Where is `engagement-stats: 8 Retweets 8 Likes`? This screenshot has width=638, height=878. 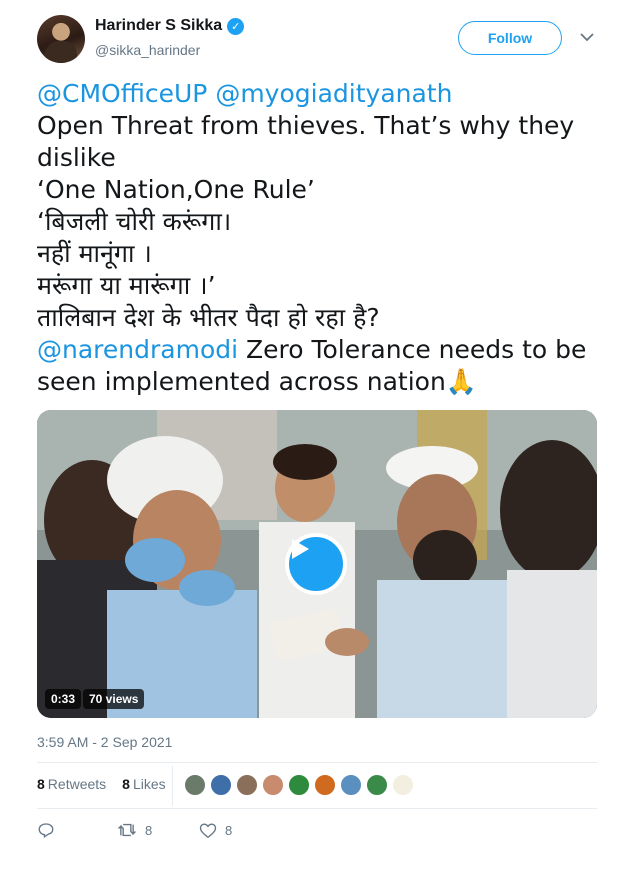 engagement-stats: 8 Retweets 8 Likes is located at coordinates (101, 784).